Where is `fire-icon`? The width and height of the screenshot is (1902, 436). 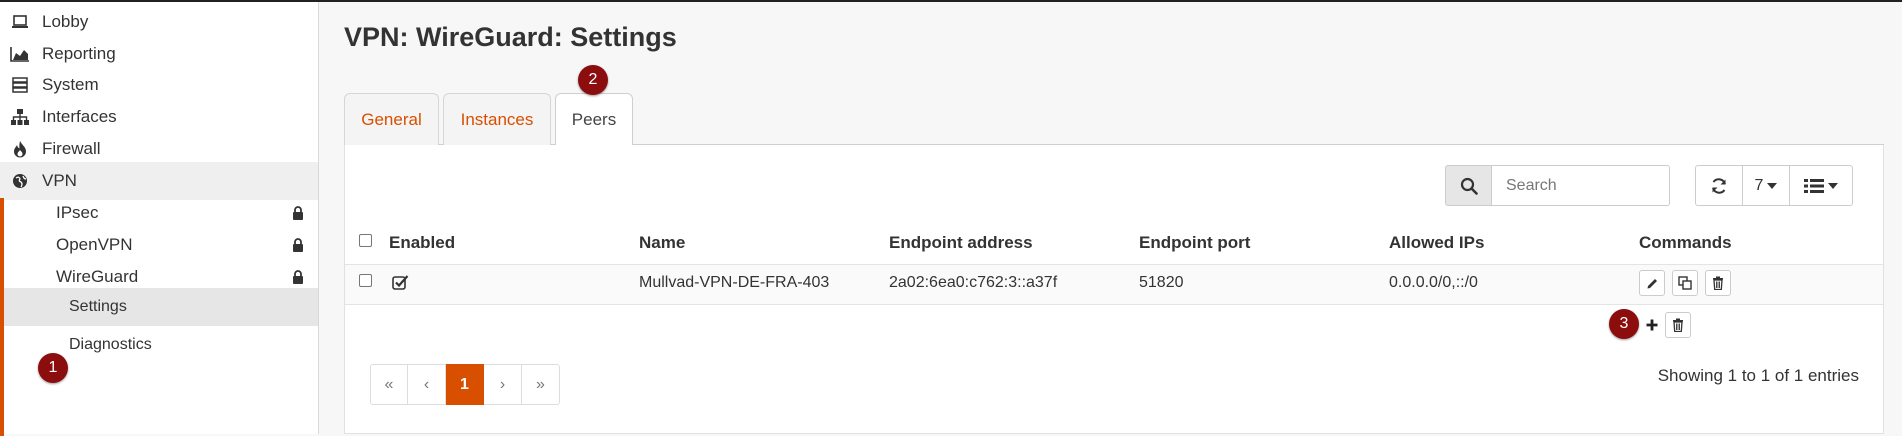
fire-icon is located at coordinates (20, 149).